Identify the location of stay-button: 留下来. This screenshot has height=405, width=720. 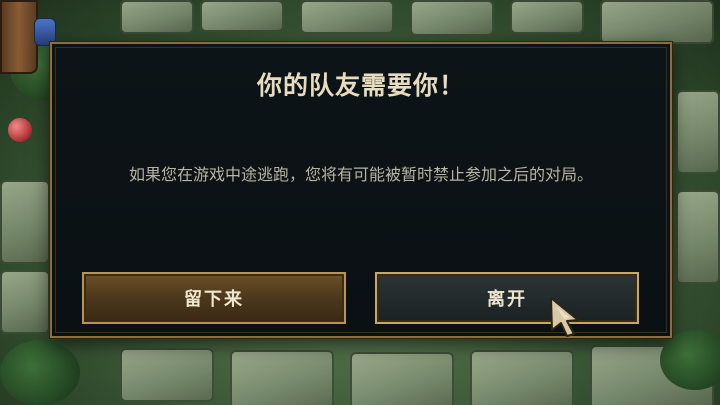
(214, 298).